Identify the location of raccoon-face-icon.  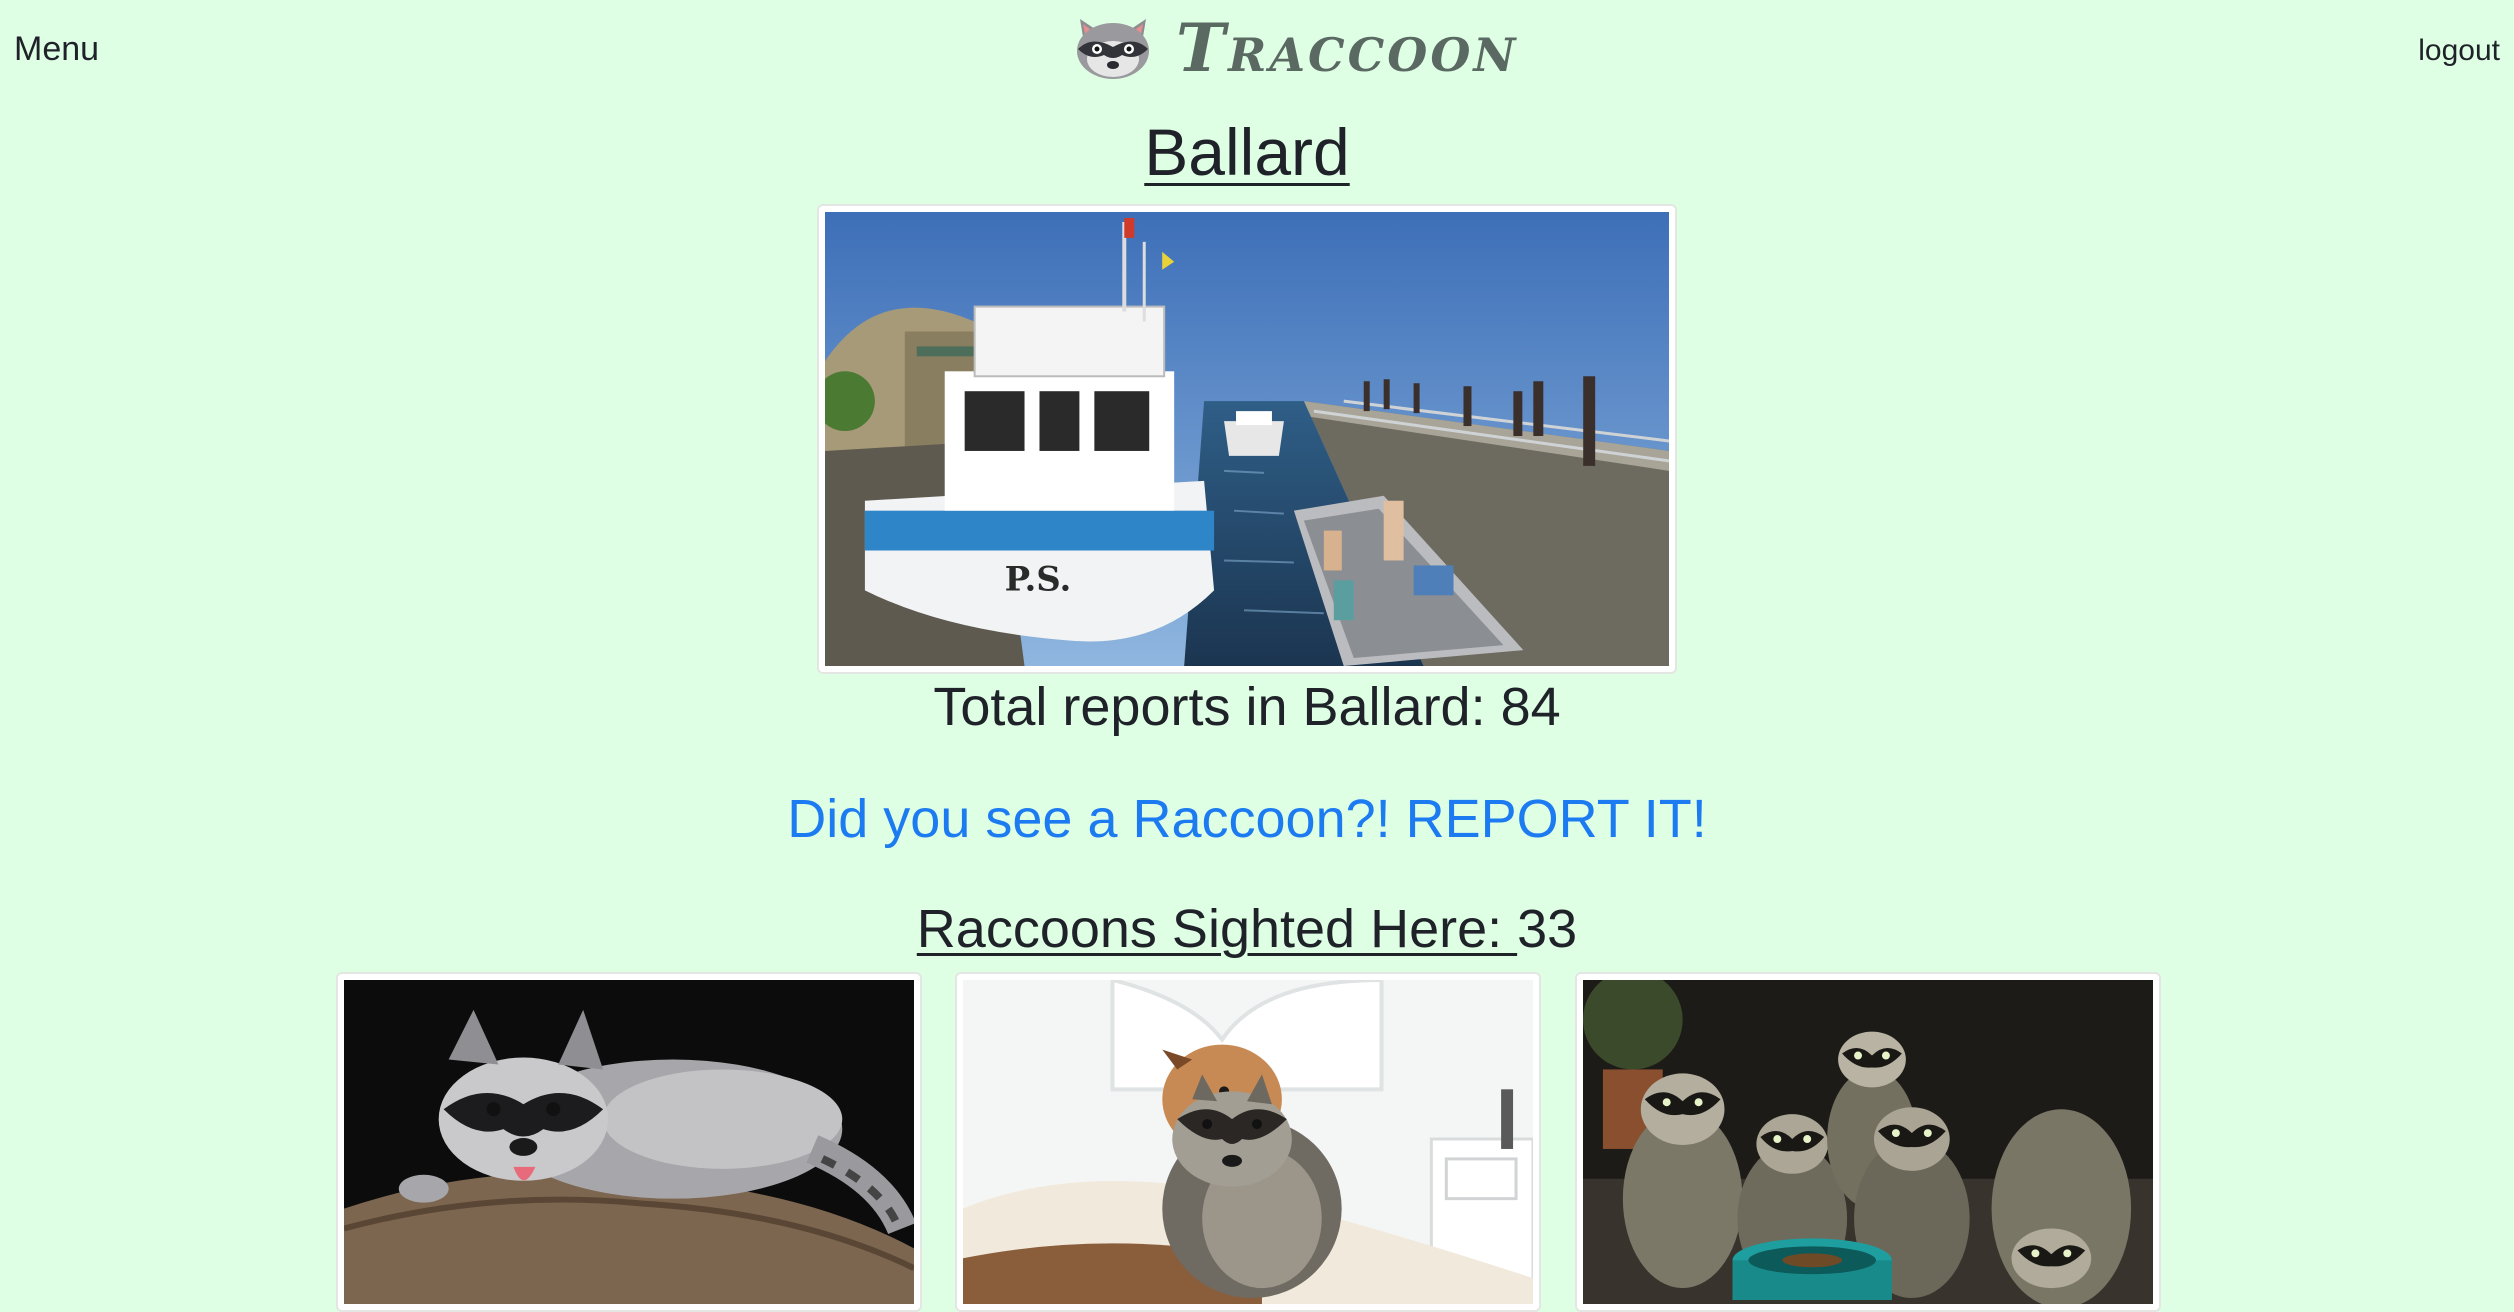
(1113, 49).